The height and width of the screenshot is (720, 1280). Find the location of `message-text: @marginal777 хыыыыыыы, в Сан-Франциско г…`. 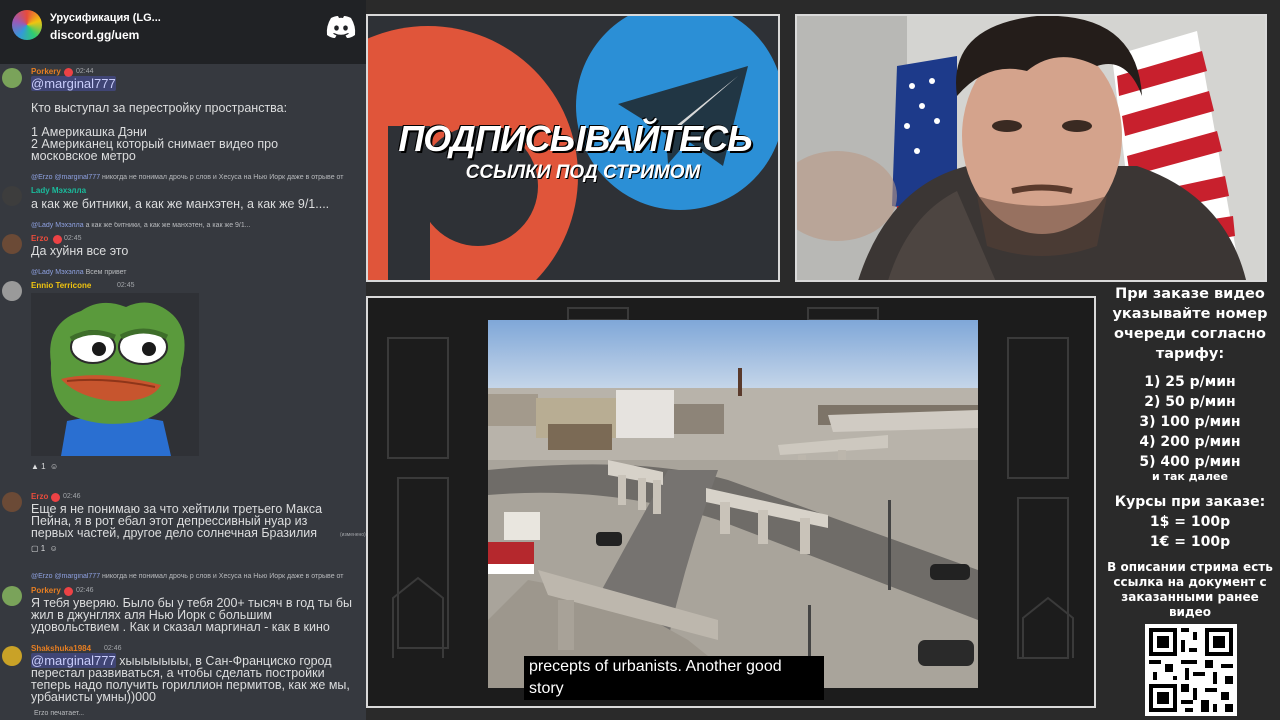

message-text: @marginal777 хыыыыыыы, в Сан-Франциско г… is located at coordinates (196, 678).